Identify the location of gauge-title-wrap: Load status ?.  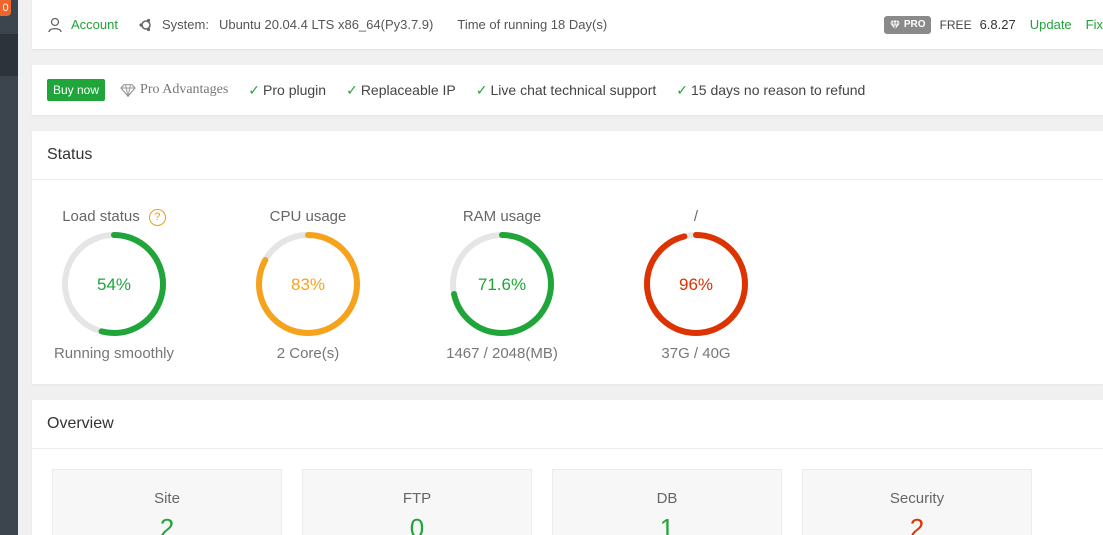
(114, 217).